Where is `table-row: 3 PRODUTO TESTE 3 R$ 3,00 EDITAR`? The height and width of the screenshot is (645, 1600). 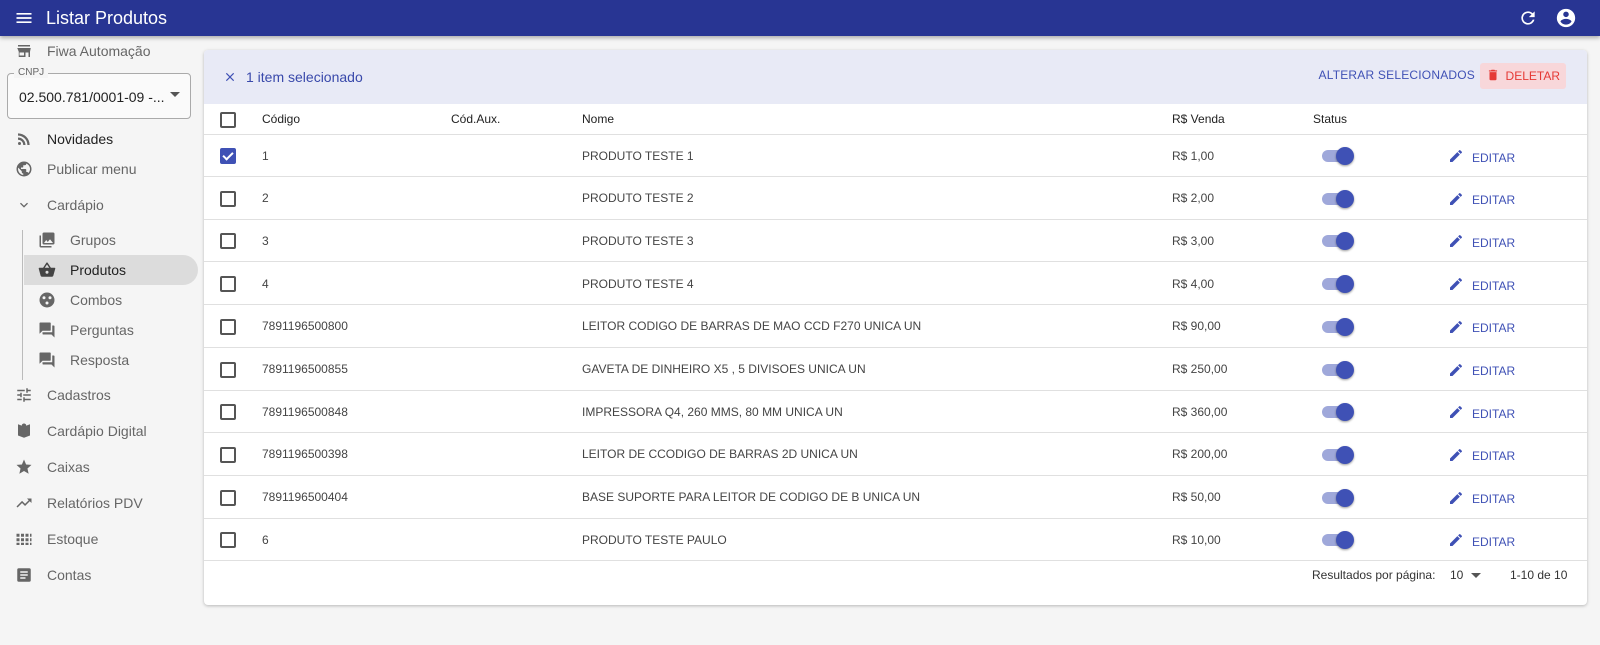 table-row: 3 PRODUTO TESTE 3 R$ 3,00 EDITAR is located at coordinates (895, 241).